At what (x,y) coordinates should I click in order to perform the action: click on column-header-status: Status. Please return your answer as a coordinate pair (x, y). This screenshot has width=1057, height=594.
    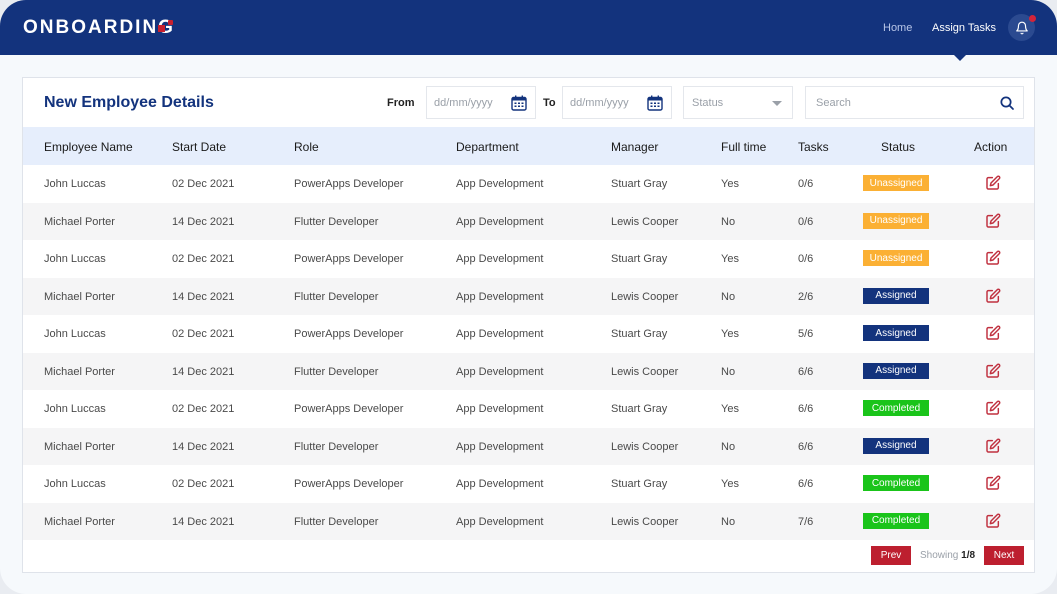
    Looking at the image, I should click on (898, 147).